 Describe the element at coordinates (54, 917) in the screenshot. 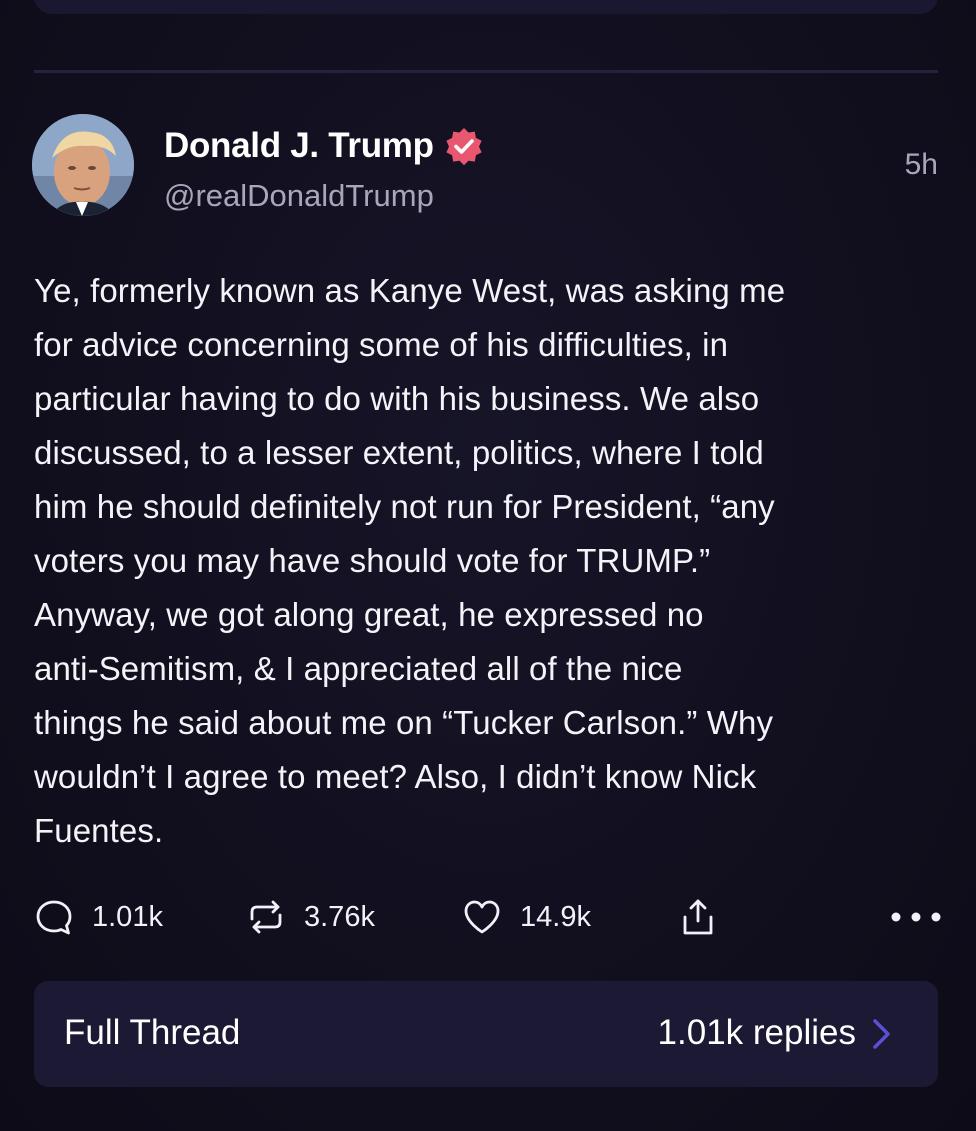

I see `speech-bubble-icon` at that location.